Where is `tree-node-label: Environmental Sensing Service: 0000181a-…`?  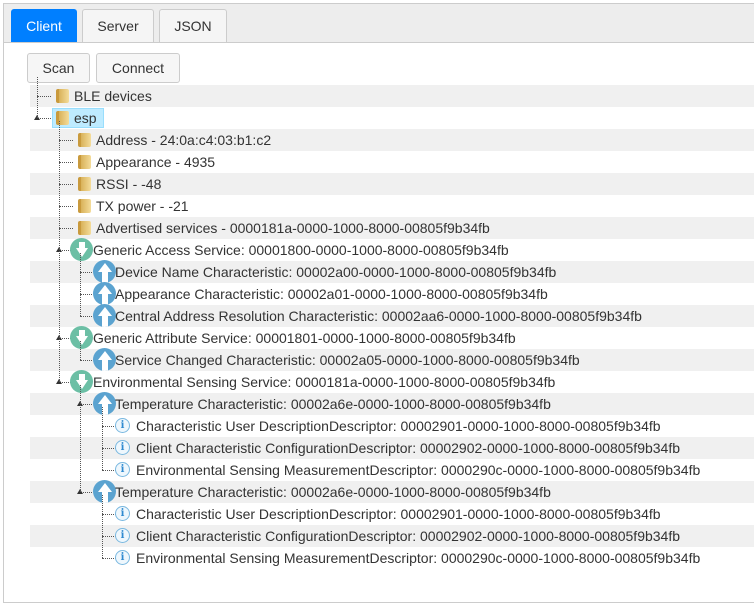
tree-node-label: Environmental Sensing Service: 0000181a-… is located at coordinates (324, 382).